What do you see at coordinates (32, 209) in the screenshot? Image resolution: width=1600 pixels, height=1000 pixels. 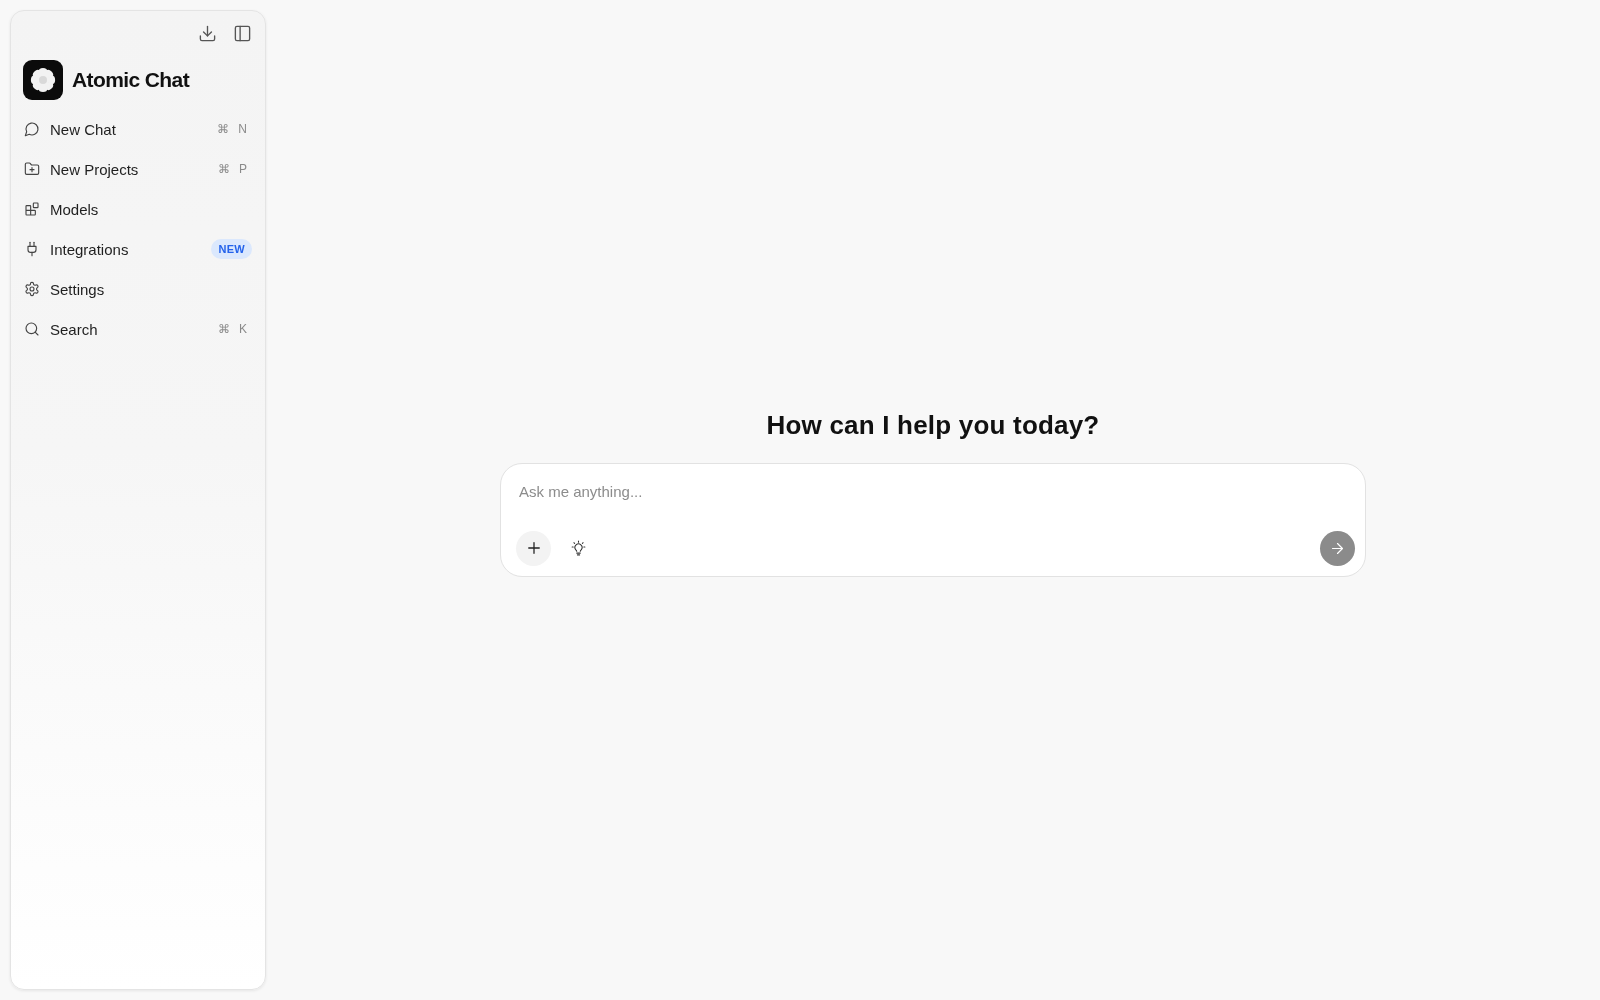 I see `blocks-icon` at bounding box center [32, 209].